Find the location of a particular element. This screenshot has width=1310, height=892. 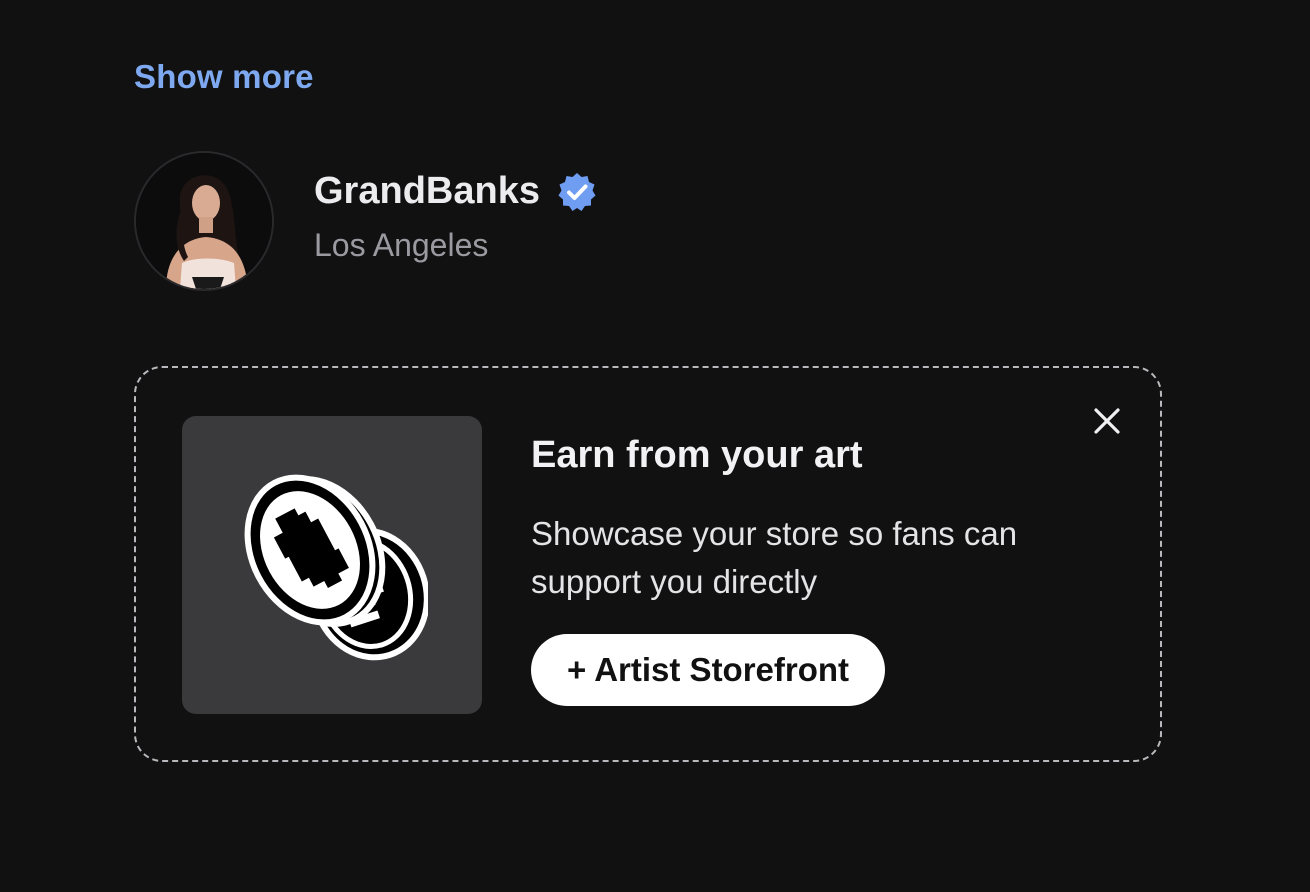

avatar is located at coordinates (204, 221).